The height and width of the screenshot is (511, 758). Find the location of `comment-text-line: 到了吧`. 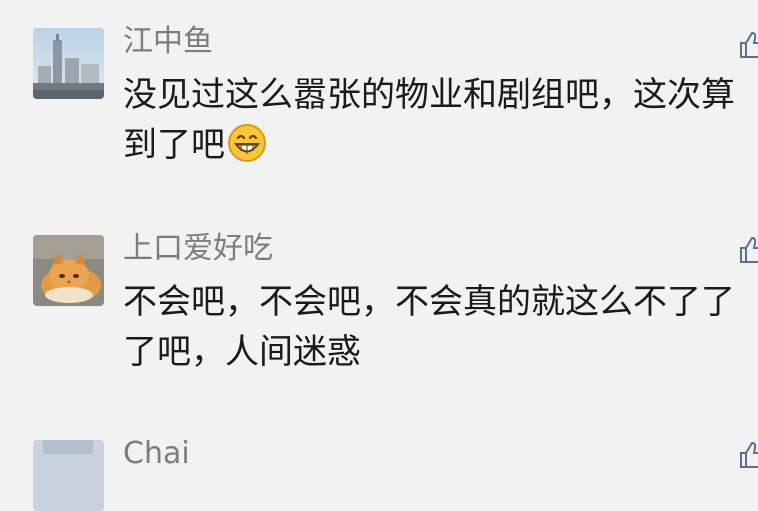

comment-text-line: 到了吧 is located at coordinates (174, 145).